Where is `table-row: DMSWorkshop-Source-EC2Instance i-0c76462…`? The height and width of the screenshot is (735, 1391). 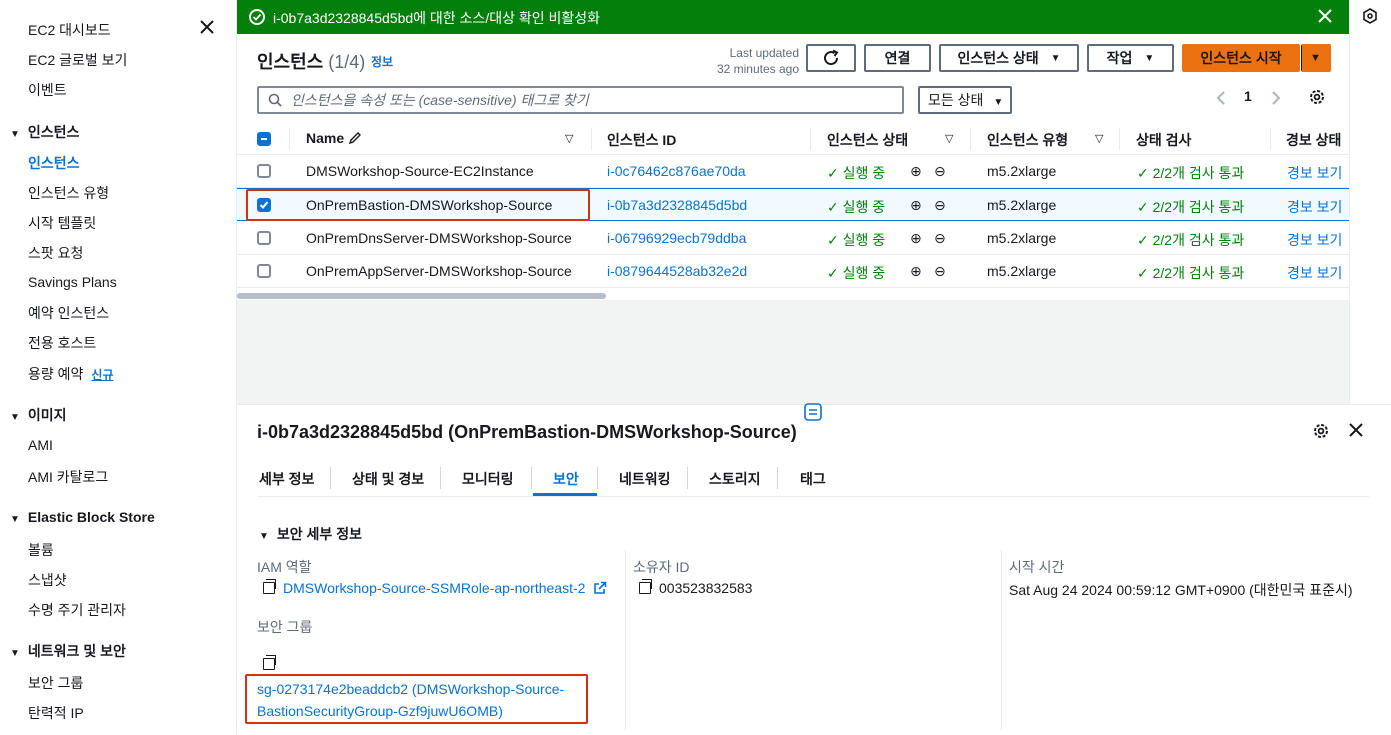
table-row: DMSWorkshop-Source-EC2Instance i-0c76462… is located at coordinates (793, 171).